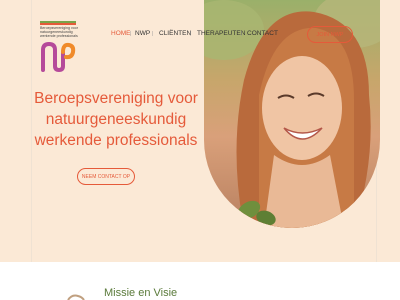 This screenshot has height=300, width=400. Describe the element at coordinates (330, 34) in the screenshot. I see `join-nwp-button: JOIN NWP` at that location.